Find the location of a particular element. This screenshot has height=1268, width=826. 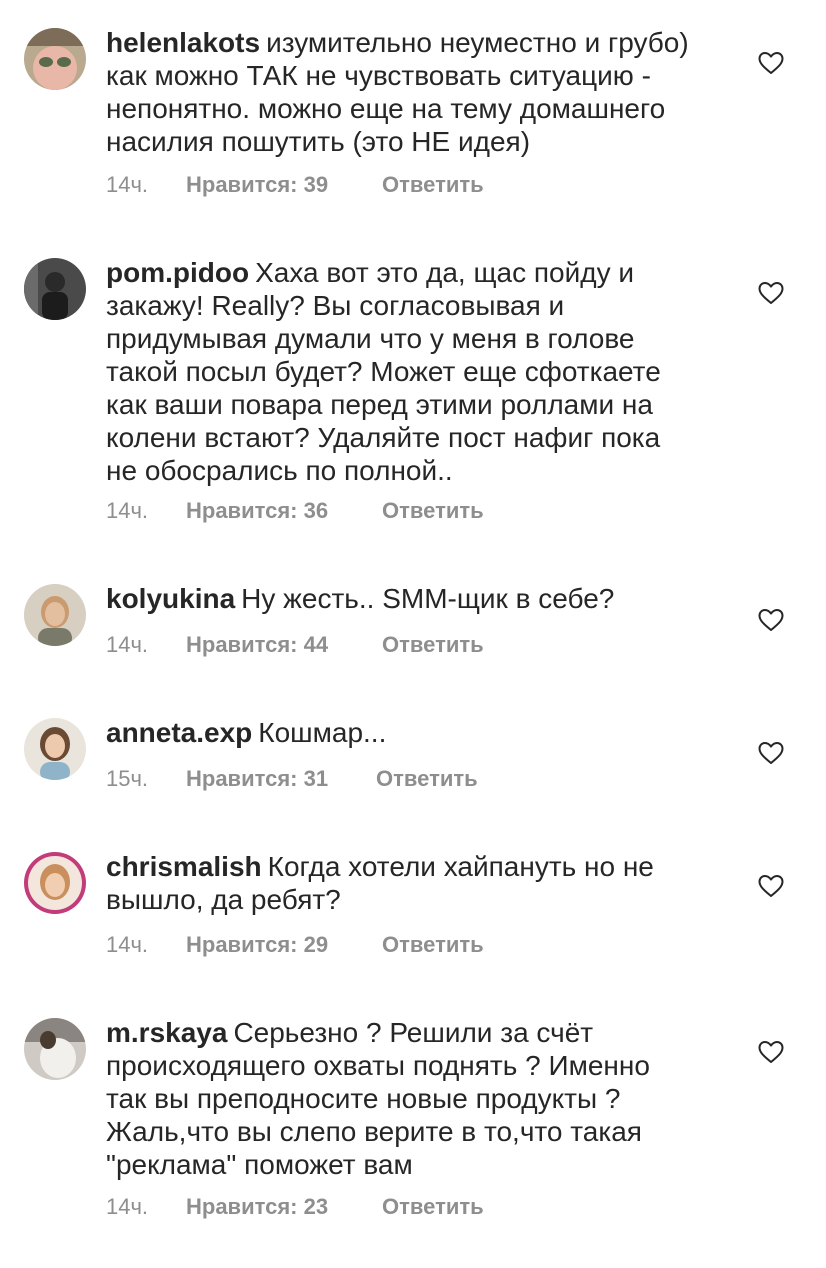

comment-meta: 14ч. Нравится: 39 Ответить is located at coordinates (295, 185).